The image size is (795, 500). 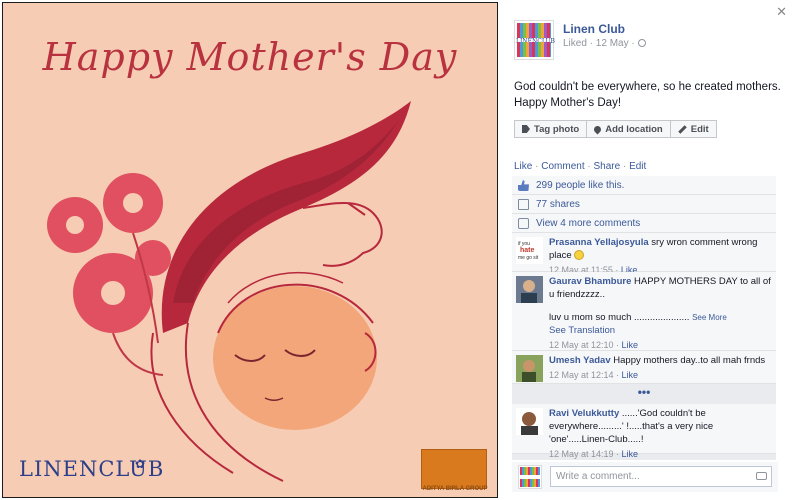 I want to click on view-more-row: View 4 more comments, so click(x=644, y=223).